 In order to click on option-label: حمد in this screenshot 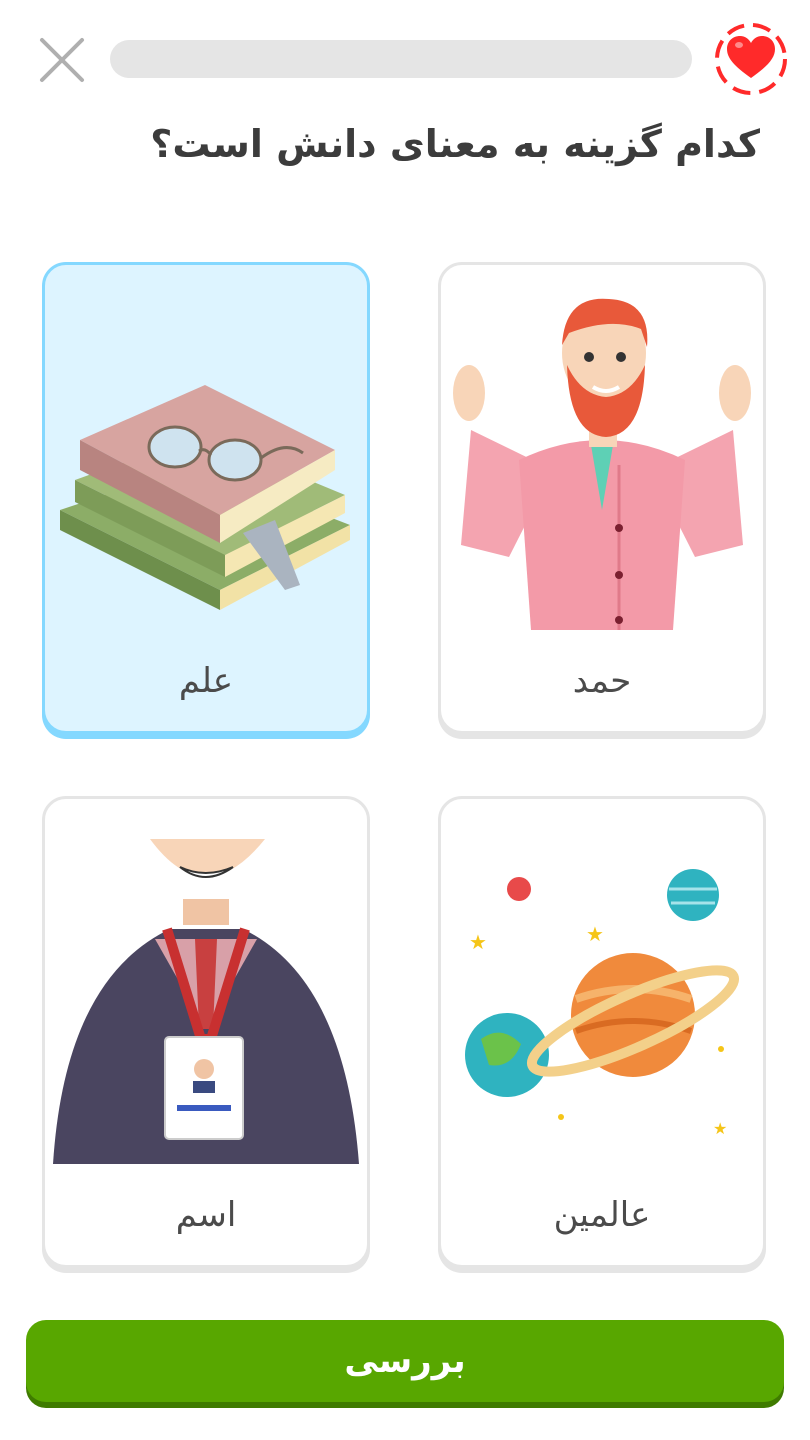, I will do `click(602, 681)`.